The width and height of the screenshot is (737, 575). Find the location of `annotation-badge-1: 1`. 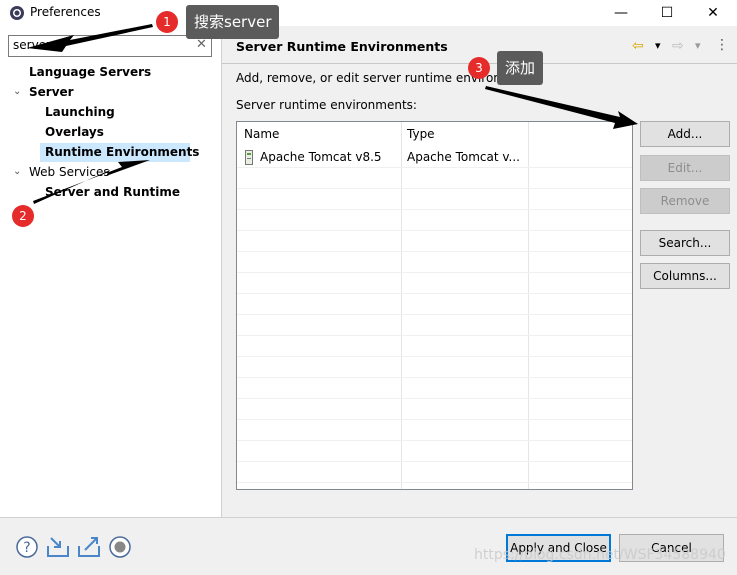

annotation-badge-1: 1 is located at coordinates (167, 22).